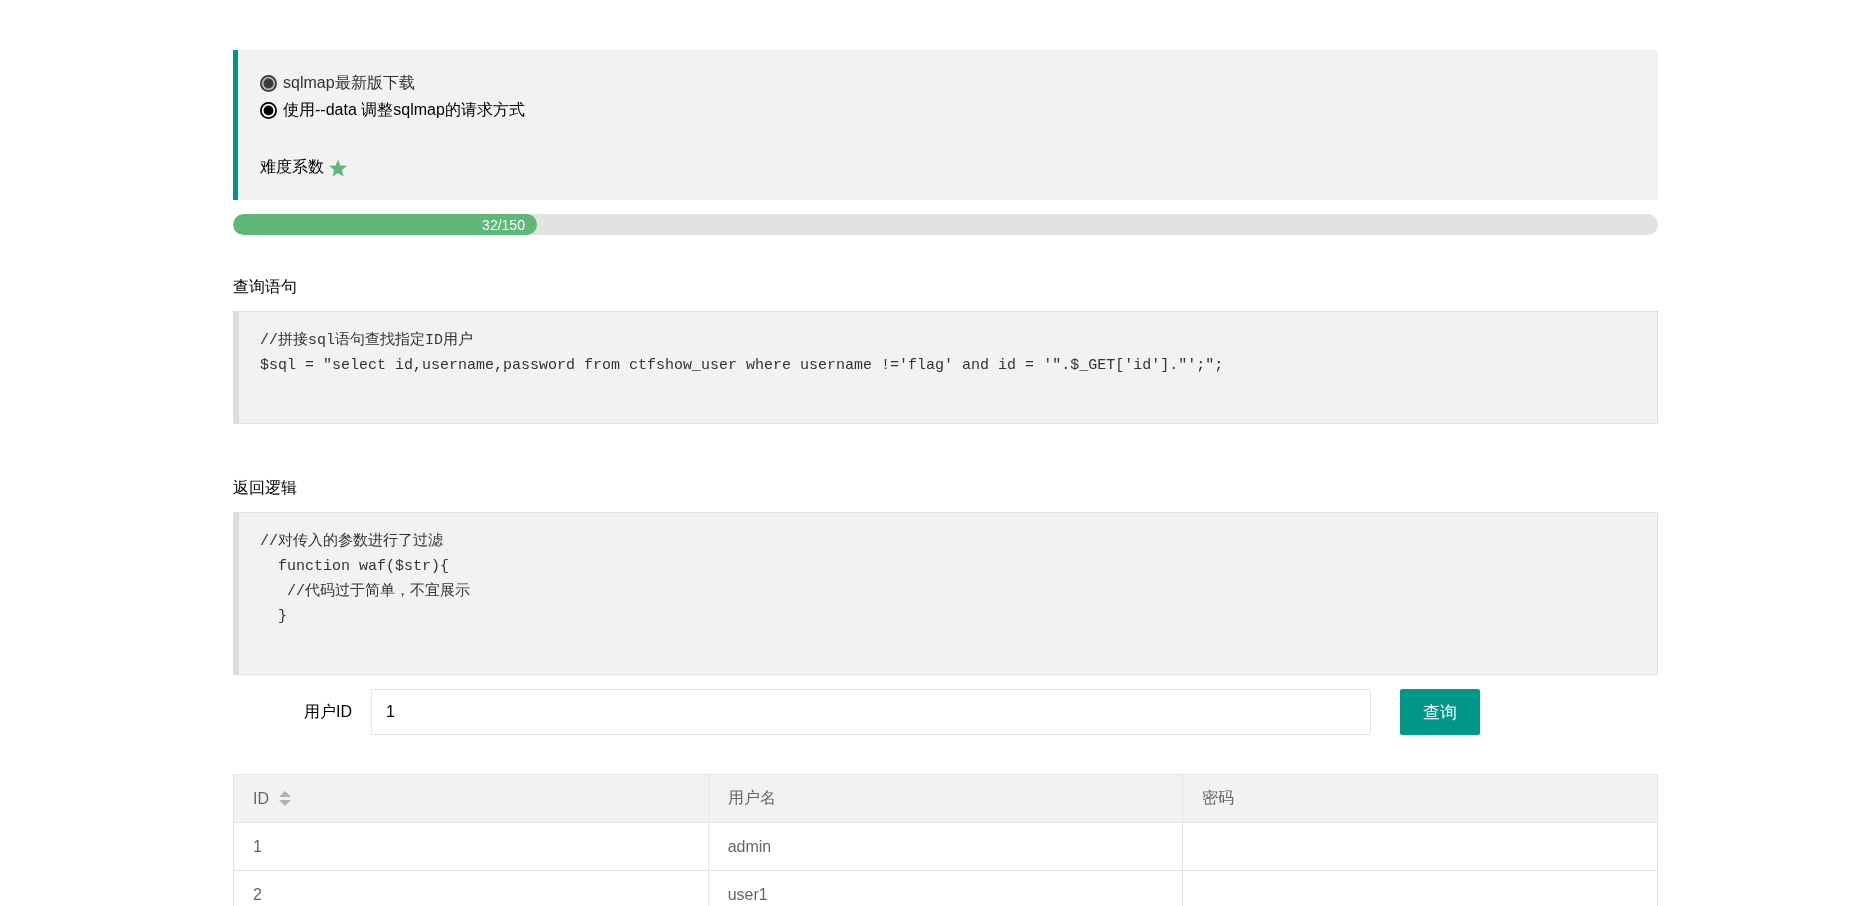 The image size is (1875, 906). What do you see at coordinates (285, 798) in the screenshot?
I see `sort-icon` at bounding box center [285, 798].